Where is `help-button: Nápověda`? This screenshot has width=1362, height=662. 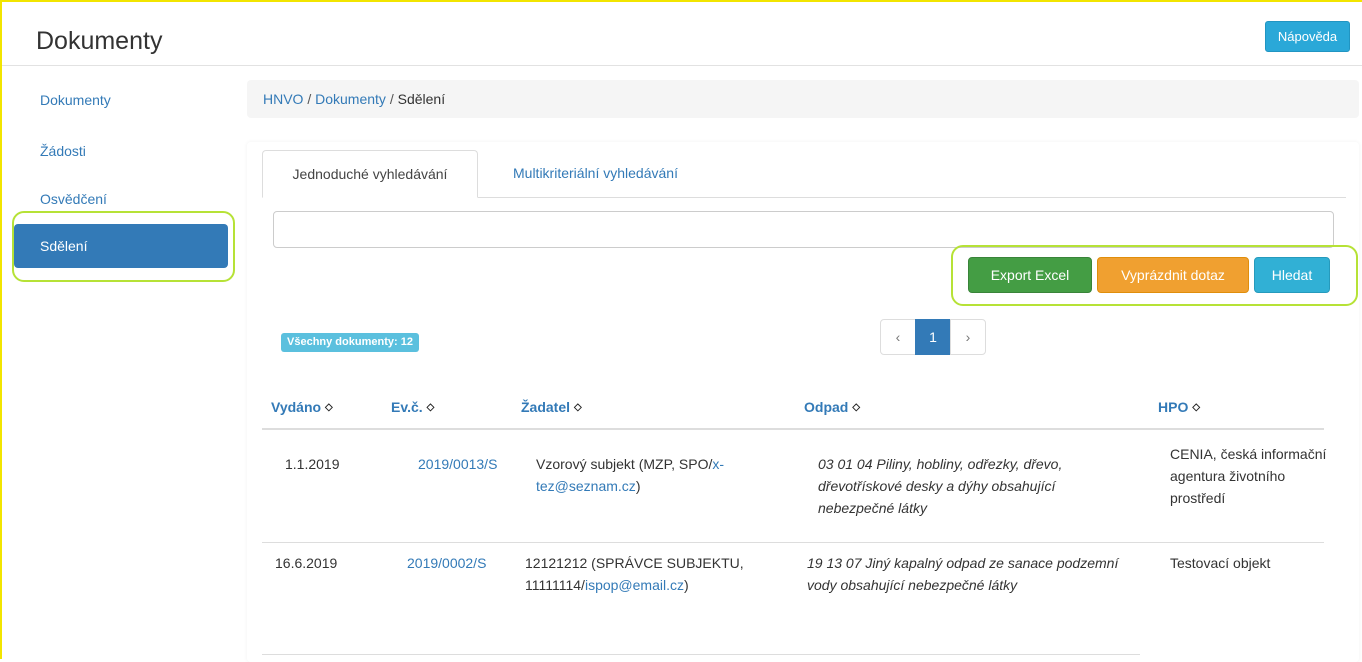
help-button: Nápověda is located at coordinates (1307, 36).